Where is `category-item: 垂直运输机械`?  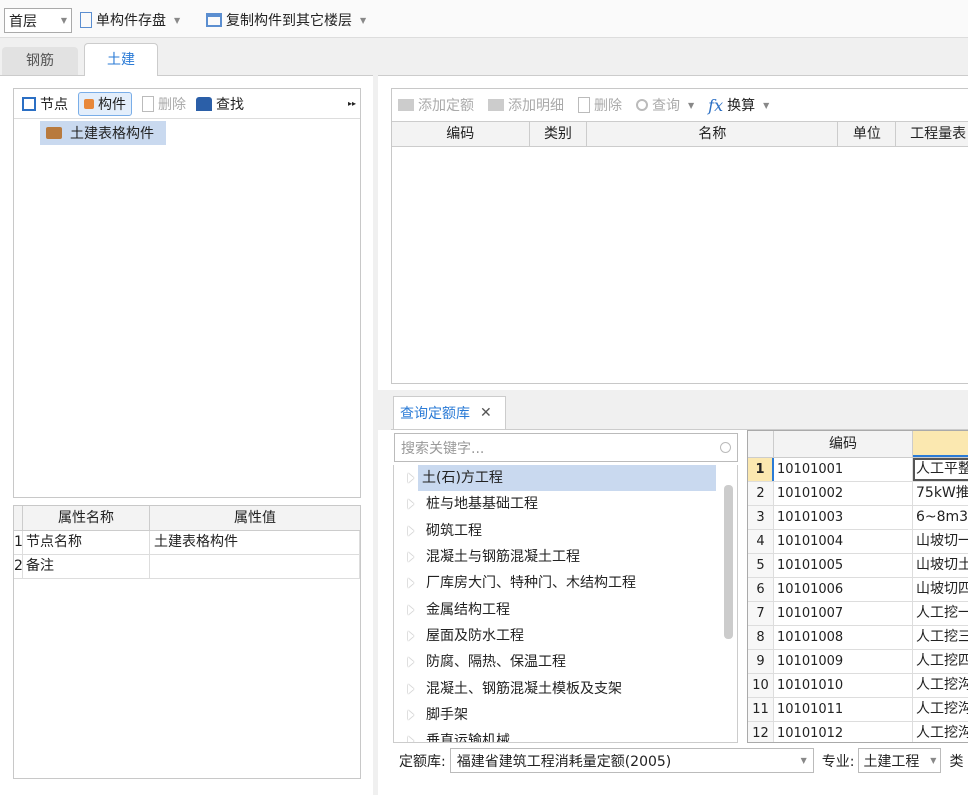
category-item: 垂直运输机械 is located at coordinates (565, 735).